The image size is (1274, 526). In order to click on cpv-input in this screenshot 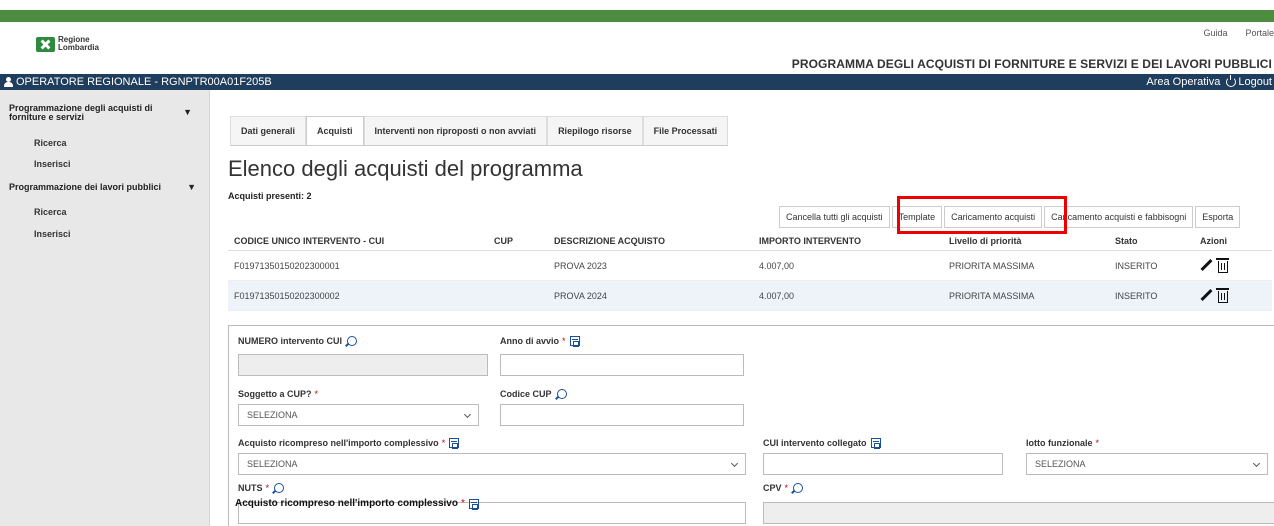, I will do `click(1018, 513)`.